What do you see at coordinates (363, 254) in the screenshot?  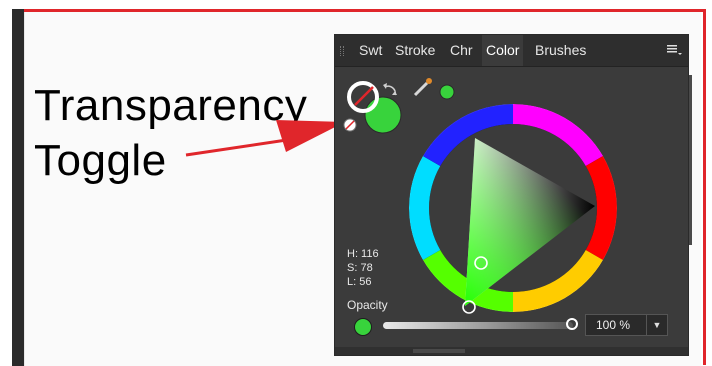 I see `hue-value: H: 116` at bounding box center [363, 254].